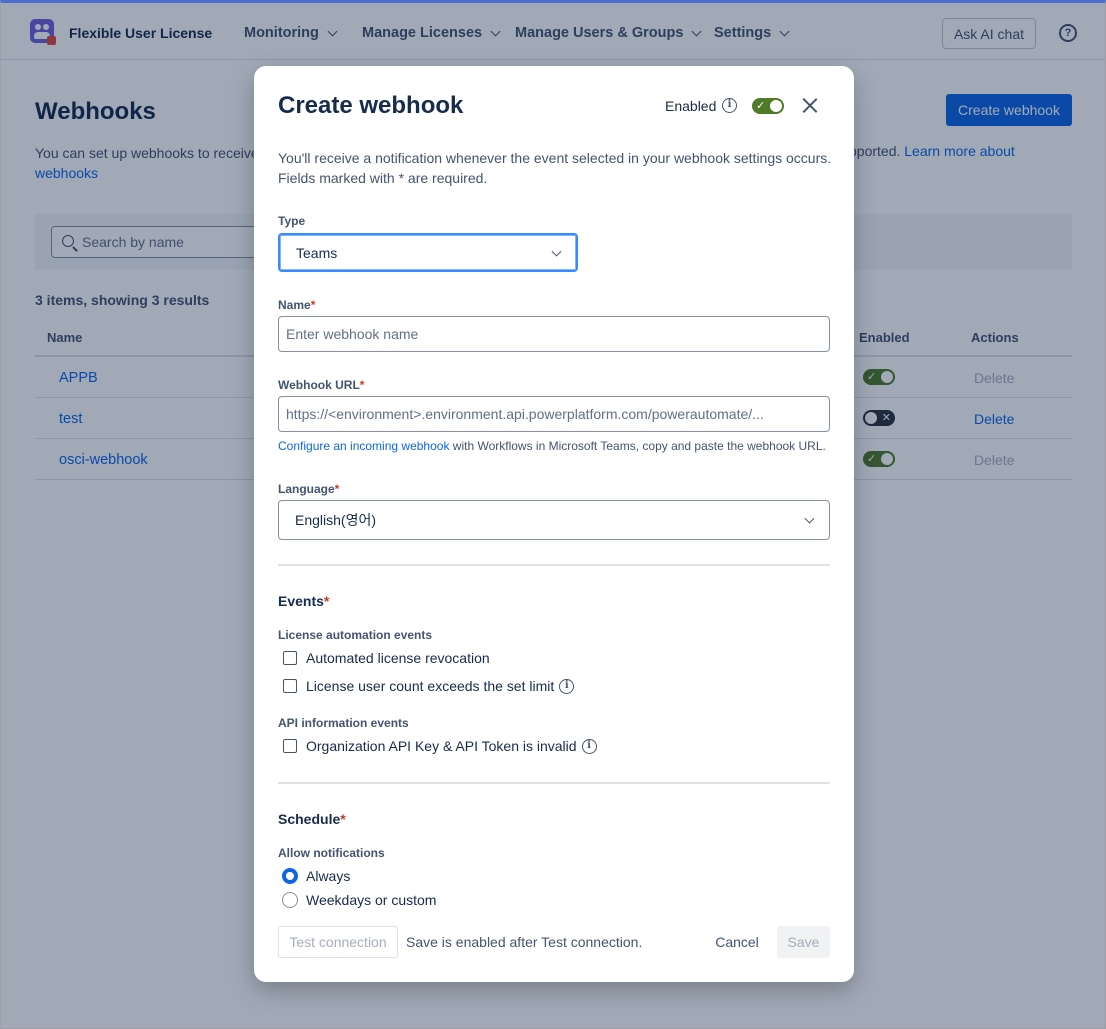  I want to click on section-title-text: Events, so click(301, 601).